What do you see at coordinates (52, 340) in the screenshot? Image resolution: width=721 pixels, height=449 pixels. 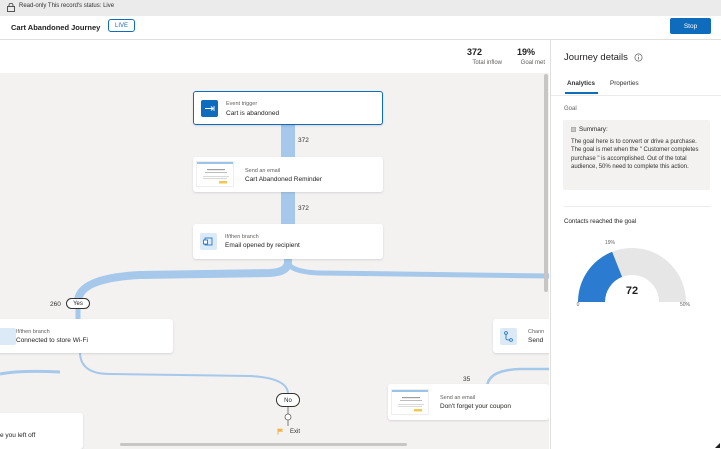 I see `branch-title: Connected to store Wi-Fi` at bounding box center [52, 340].